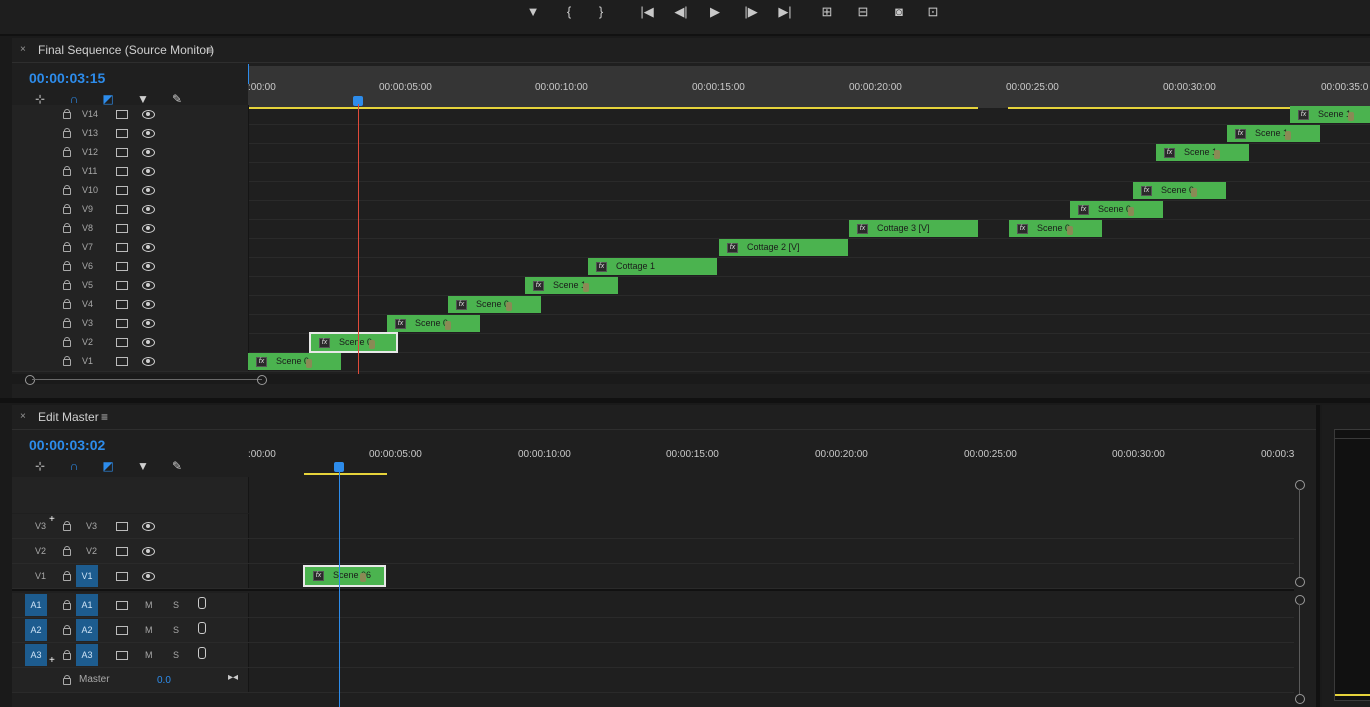 The width and height of the screenshot is (1370, 707). I want to click on track-label: V7, so click(87, 247).